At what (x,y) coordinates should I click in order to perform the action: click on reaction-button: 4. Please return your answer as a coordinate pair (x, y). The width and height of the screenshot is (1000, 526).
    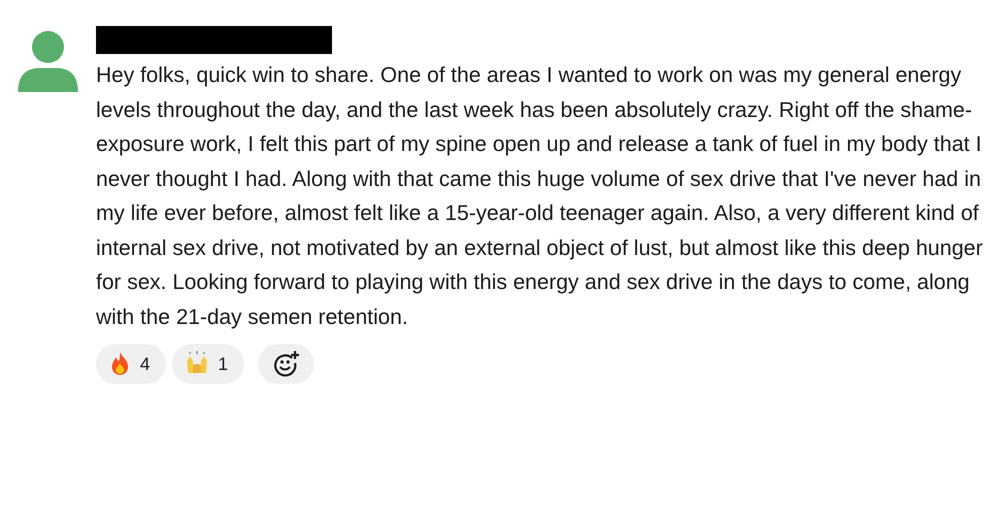
    Looking at the image, I should click on (131, 364).